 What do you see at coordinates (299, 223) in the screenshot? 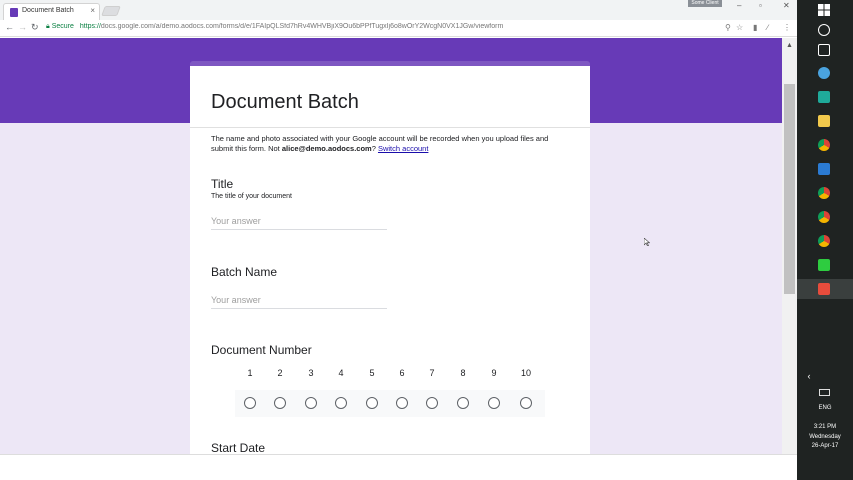
I see `title-input: Your answer` at bounding box center [299, 223].